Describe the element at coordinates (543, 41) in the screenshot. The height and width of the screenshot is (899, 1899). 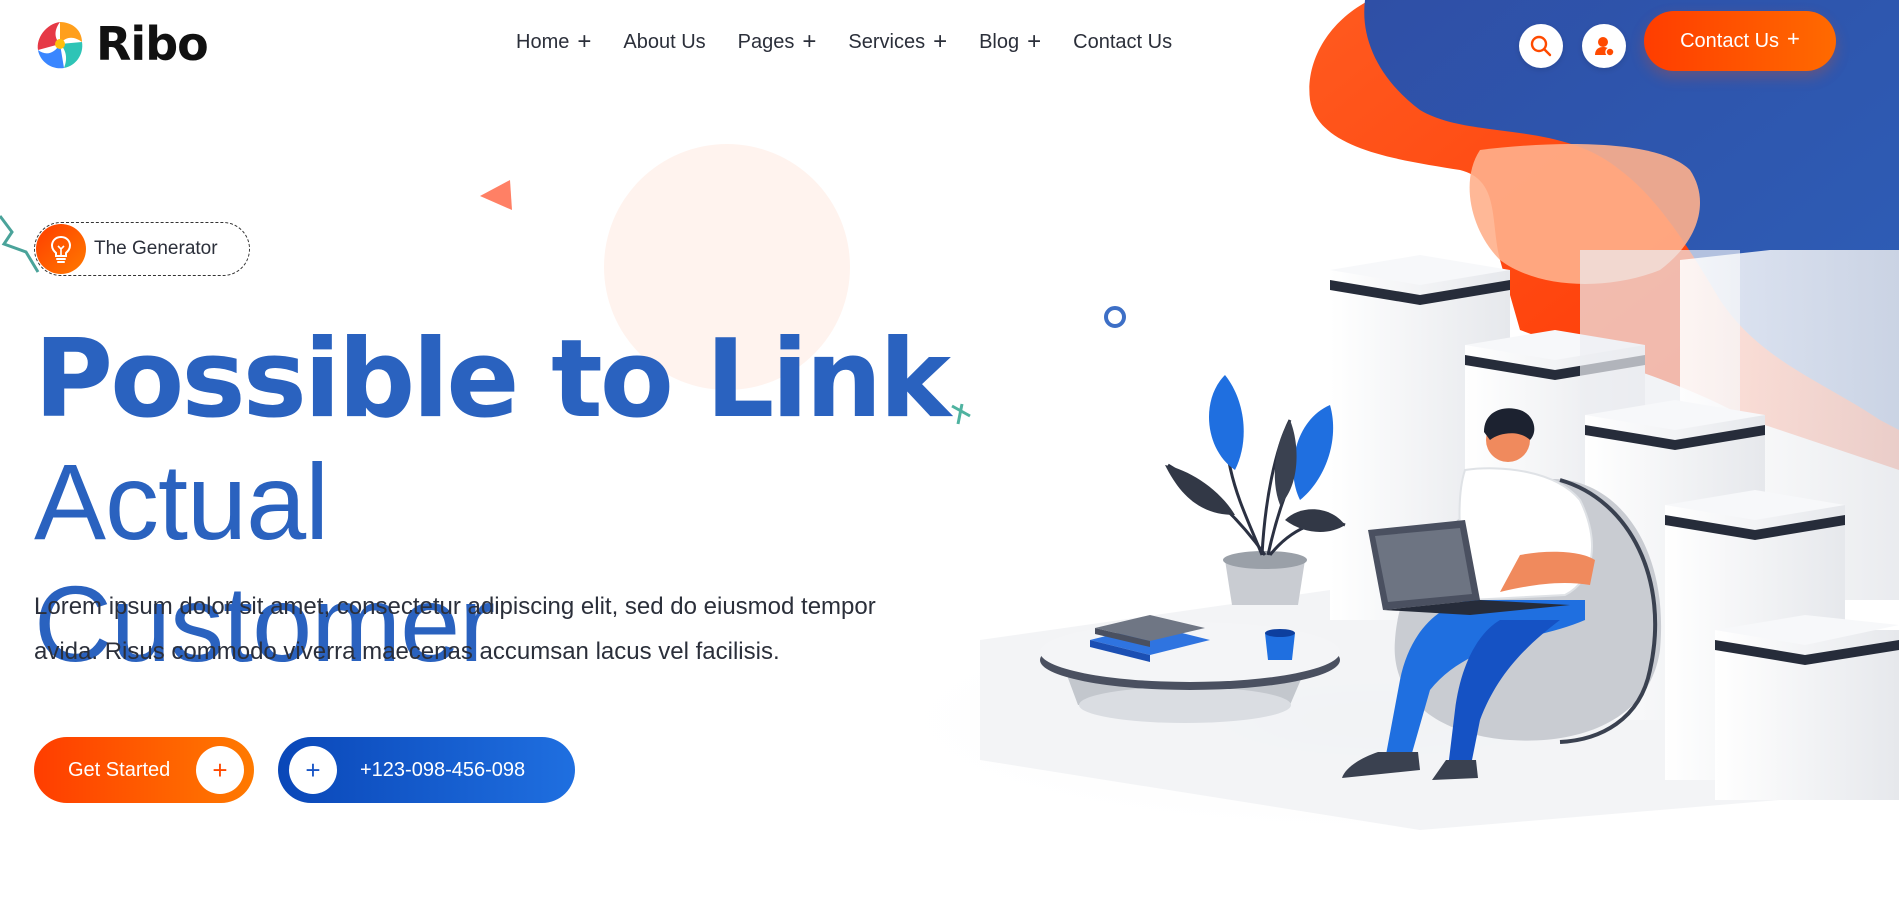
I see `nav-item-label: Home` at that location.